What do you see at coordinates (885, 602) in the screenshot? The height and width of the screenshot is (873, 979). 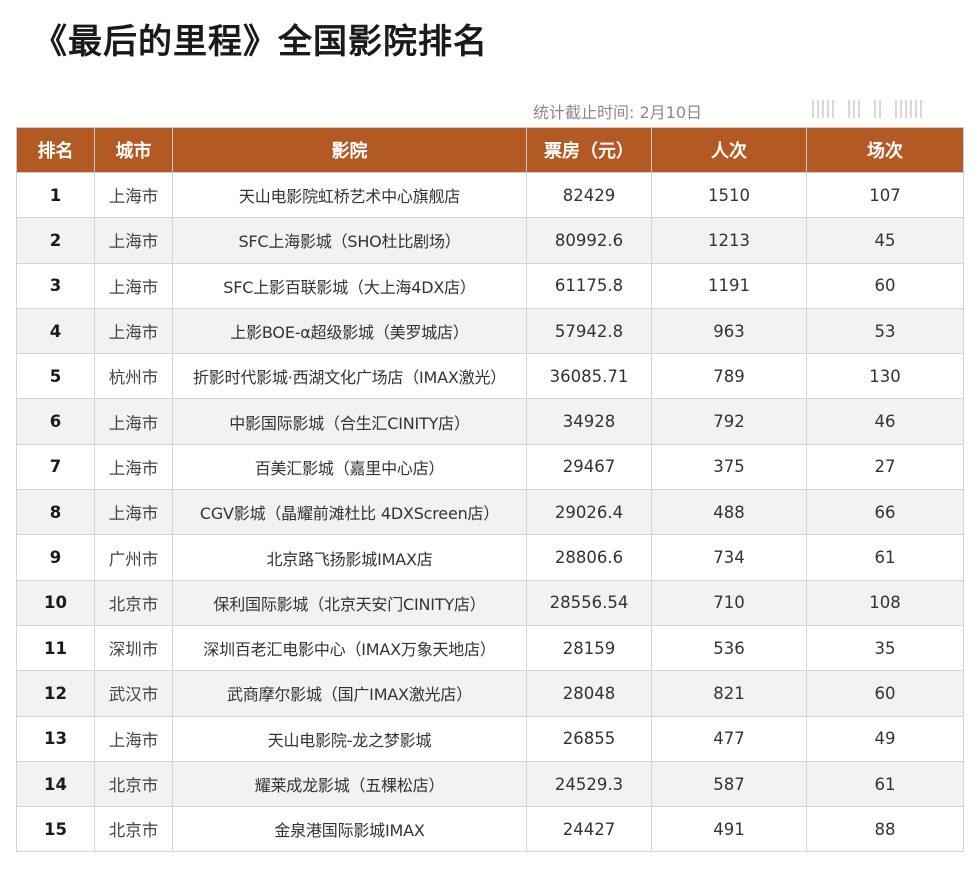 I see `cell-screenings: 108` at bounding box center [885, 602].